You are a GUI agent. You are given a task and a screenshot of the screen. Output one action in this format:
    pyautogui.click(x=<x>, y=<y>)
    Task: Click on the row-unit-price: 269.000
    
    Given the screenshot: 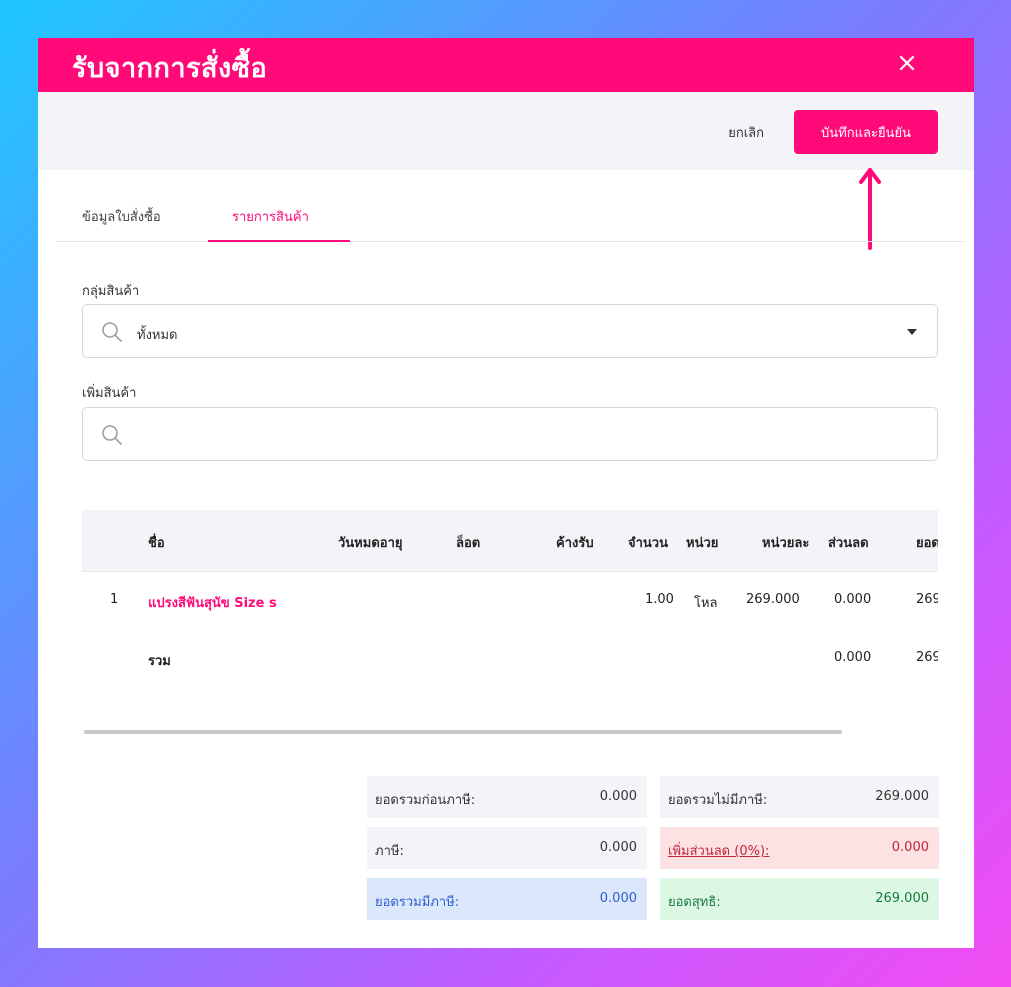 What is the action you would take?
    pyautogui.click(x=773, y=599)
    